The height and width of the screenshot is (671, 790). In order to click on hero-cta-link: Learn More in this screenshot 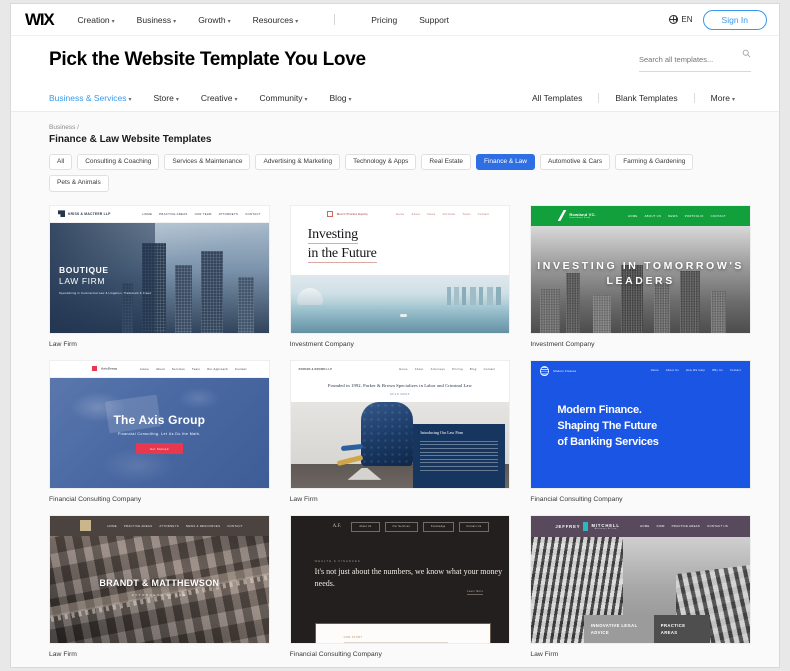, I will do `click(475, 593)`.